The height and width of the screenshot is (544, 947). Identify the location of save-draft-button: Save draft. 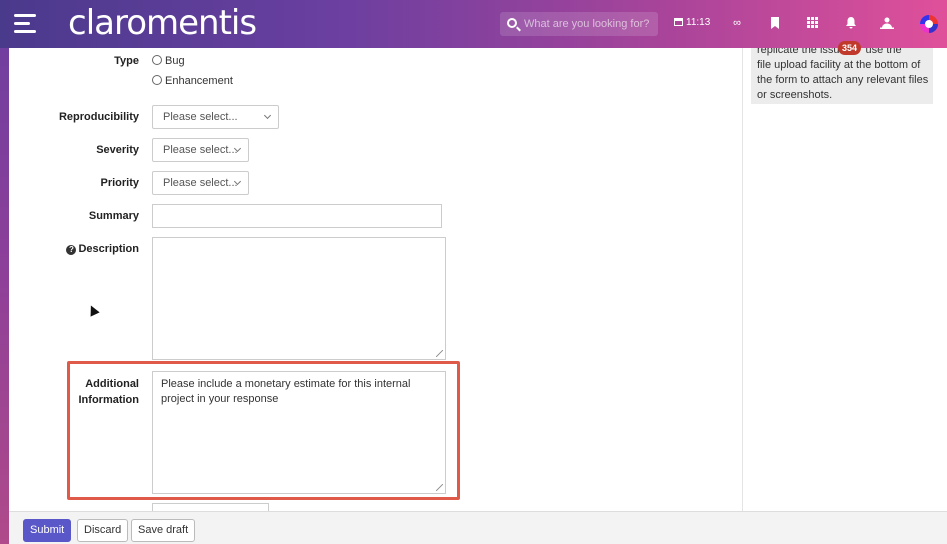
(163, 530).